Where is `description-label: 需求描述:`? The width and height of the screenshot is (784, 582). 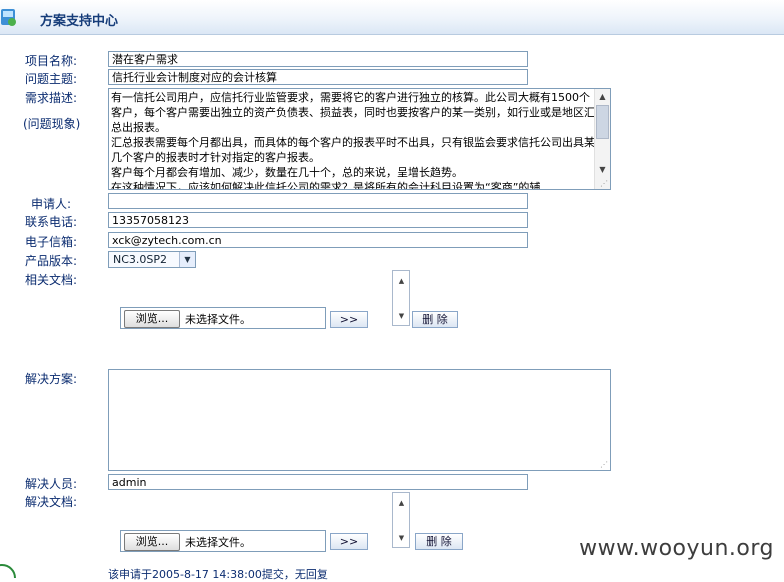 description-label: 需求描述: is located at coordinates (51, 98).